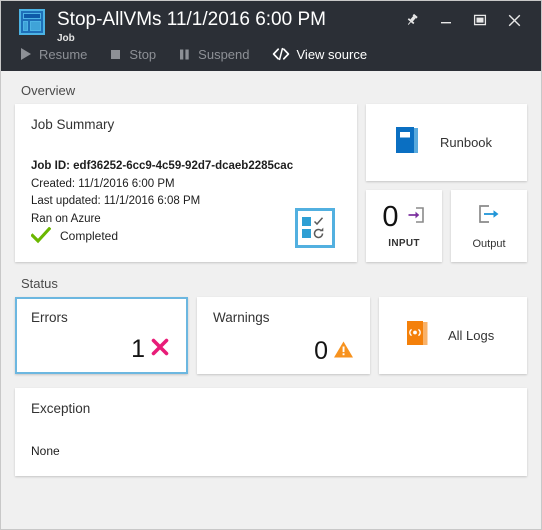 This screenshot has height=530, width=542. I want to click on stop-button: Stop, so click(132, 54).